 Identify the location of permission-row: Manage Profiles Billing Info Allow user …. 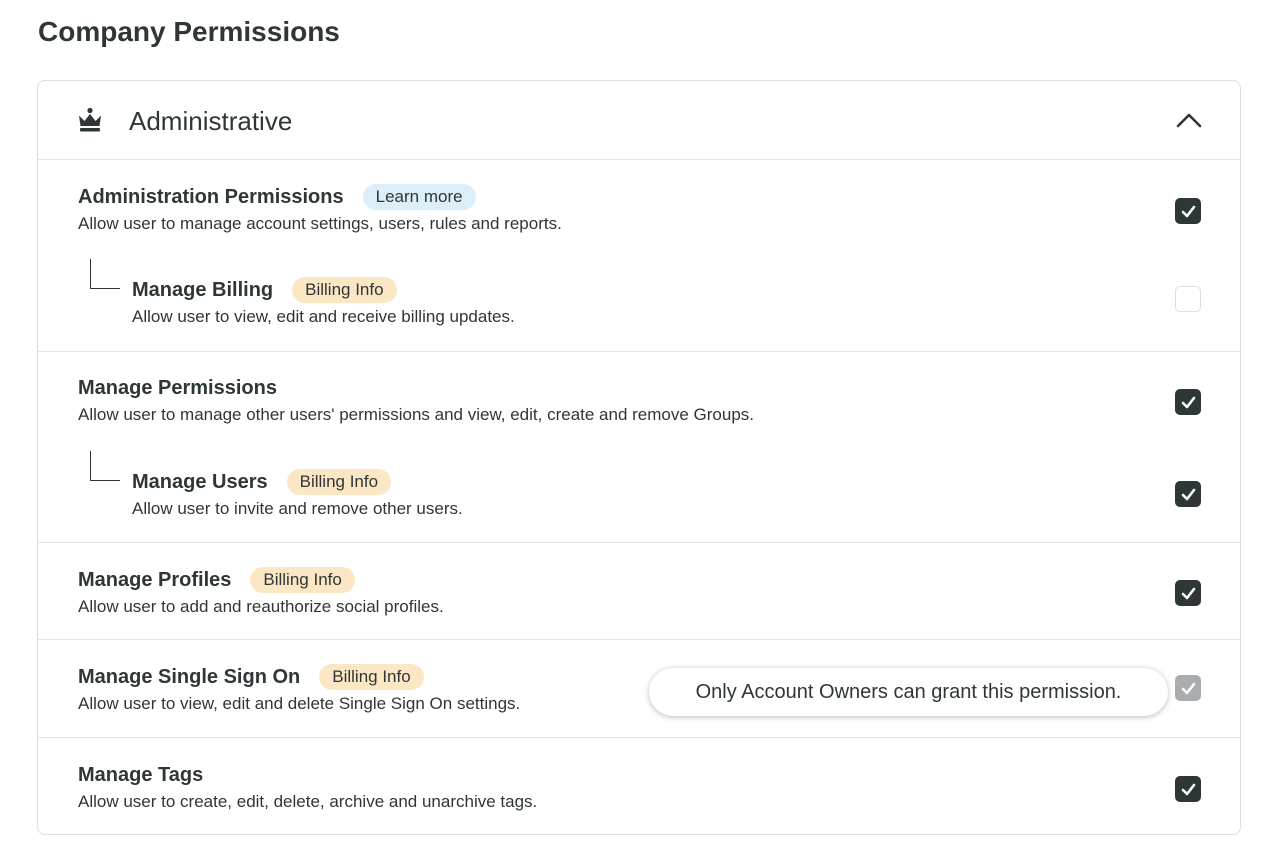
(659, 591).